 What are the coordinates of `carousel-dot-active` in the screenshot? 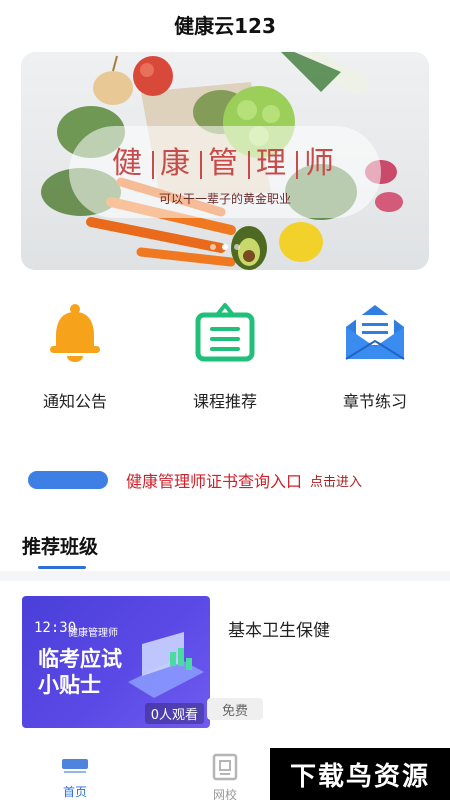 It's located at (225, 247).